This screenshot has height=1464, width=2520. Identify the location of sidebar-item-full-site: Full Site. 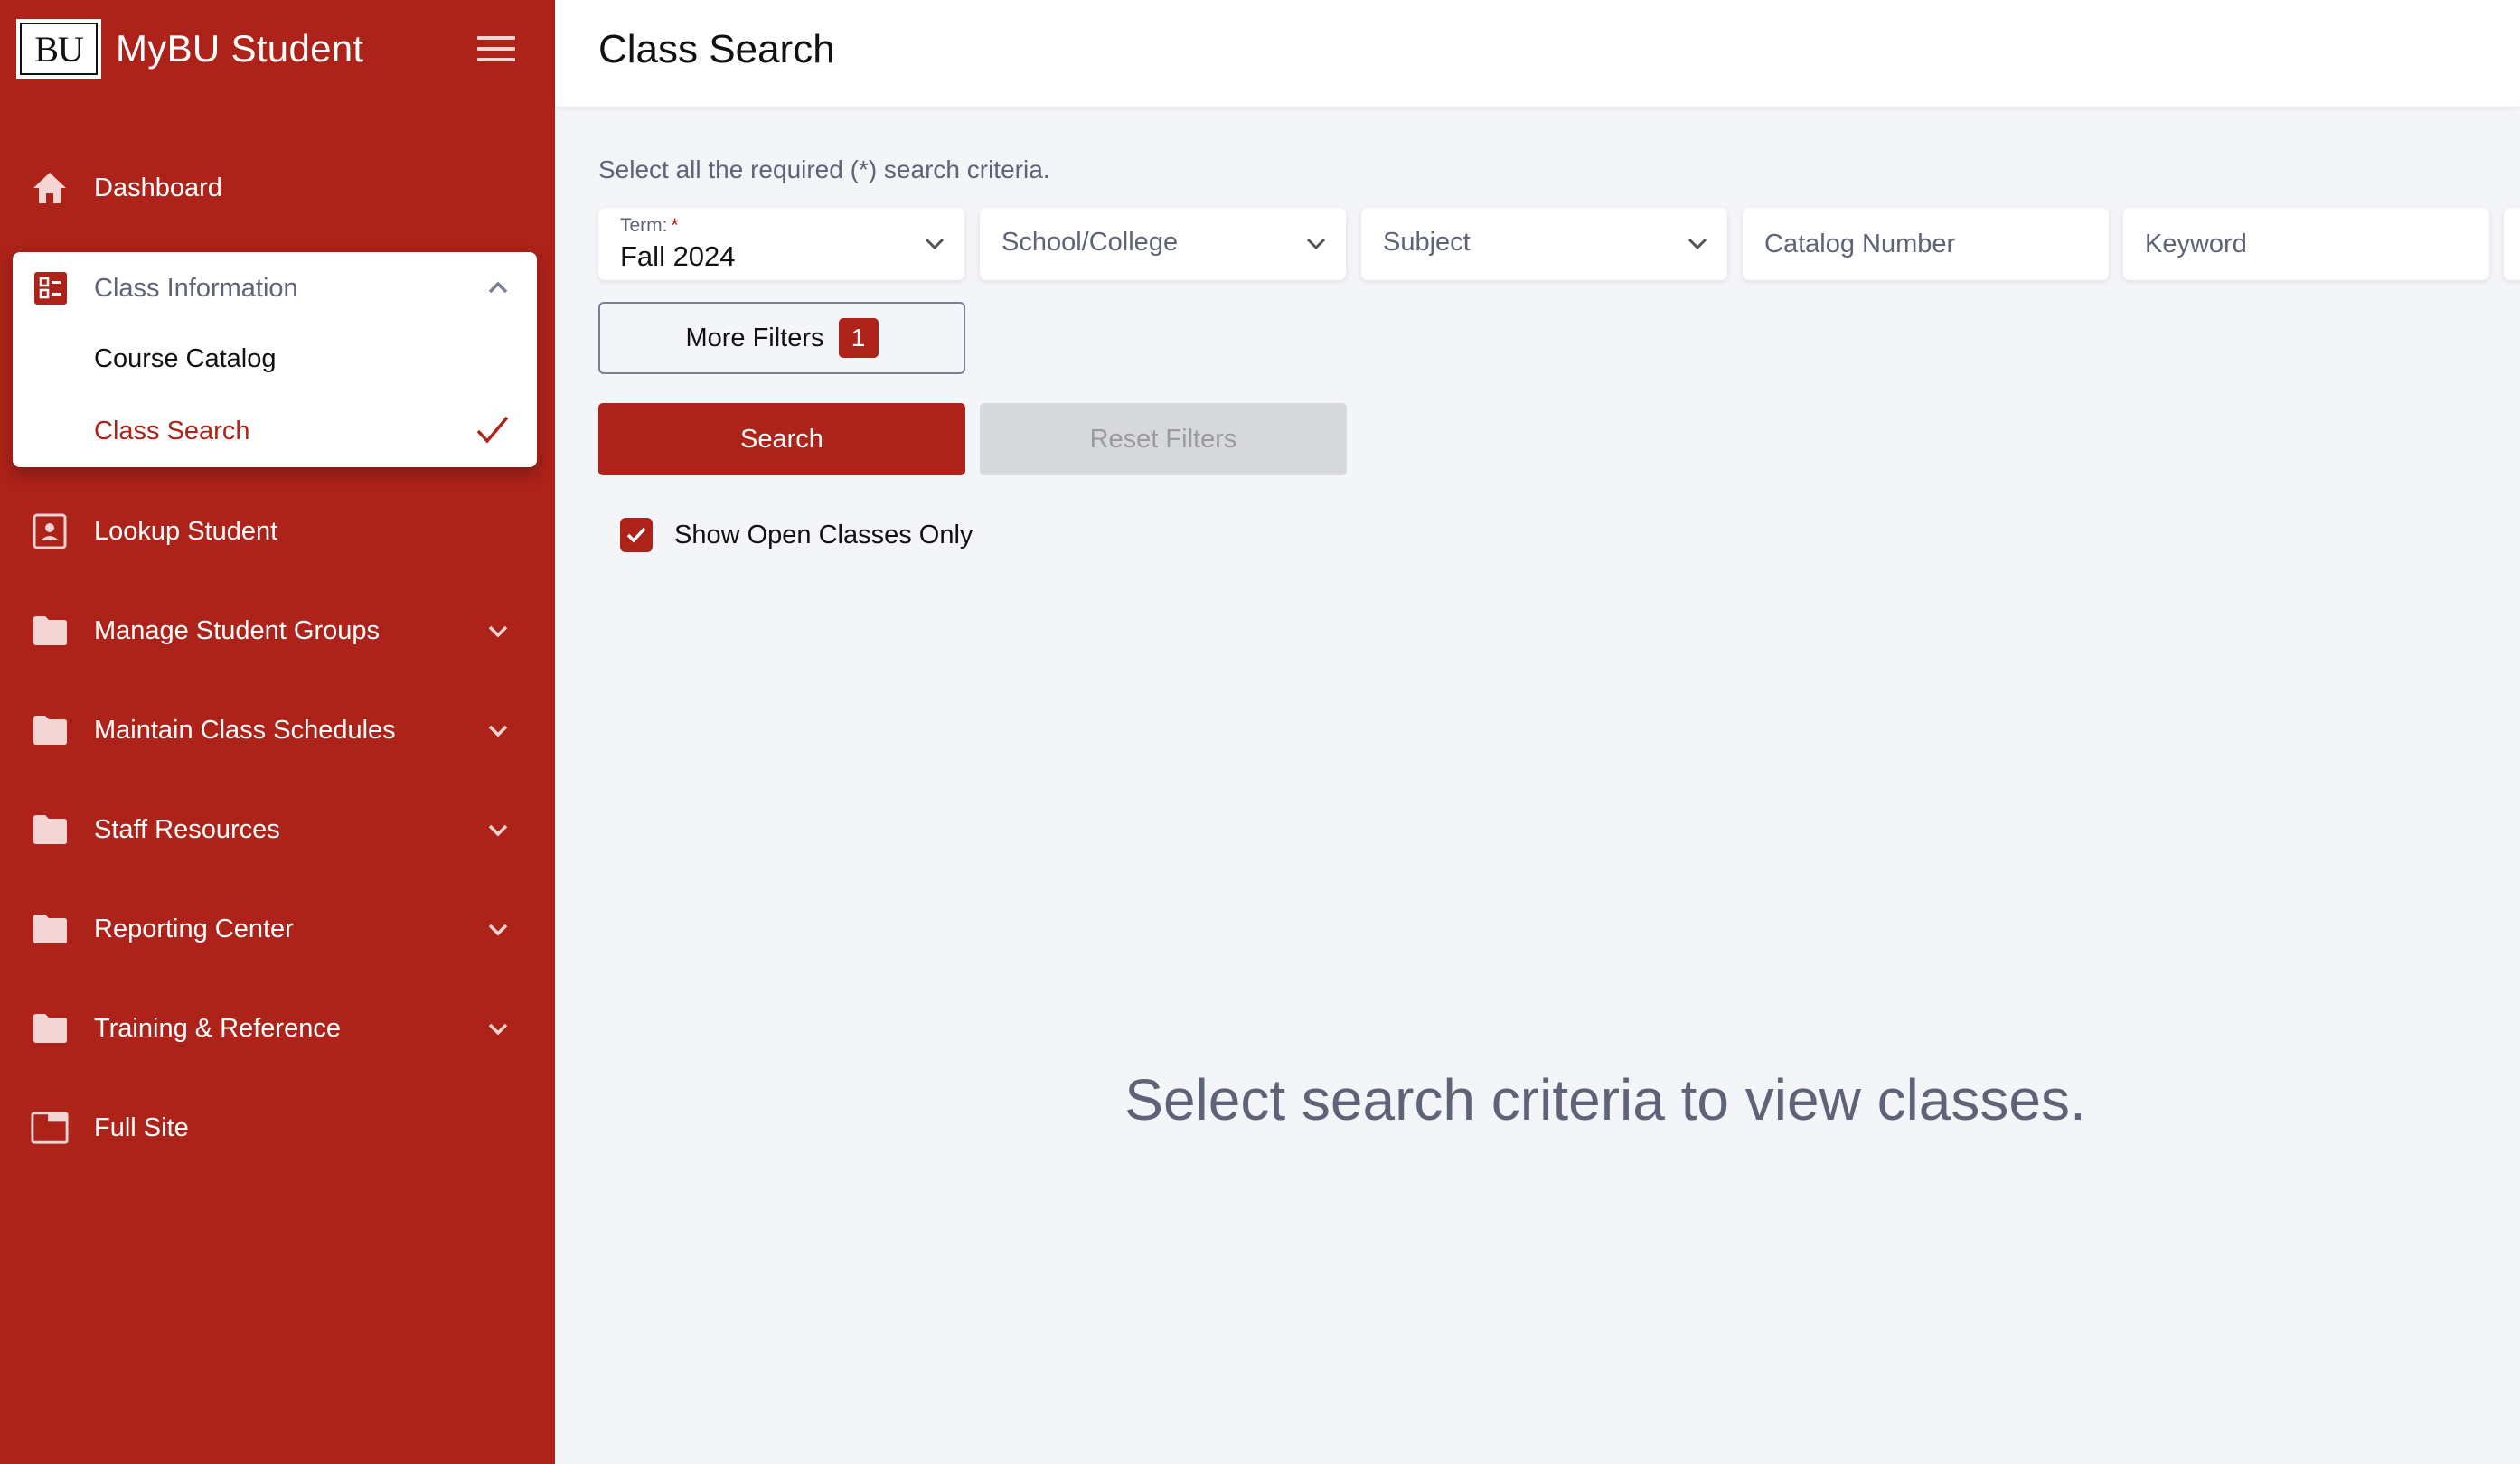
(277, 1128).